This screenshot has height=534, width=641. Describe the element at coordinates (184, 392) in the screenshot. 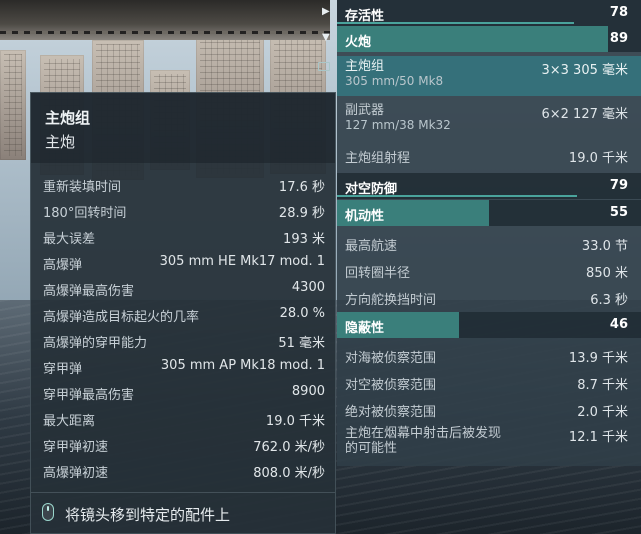

I see `tooltip-row-ap-damage: 穿甲弹最高伤害 8900` at that location.